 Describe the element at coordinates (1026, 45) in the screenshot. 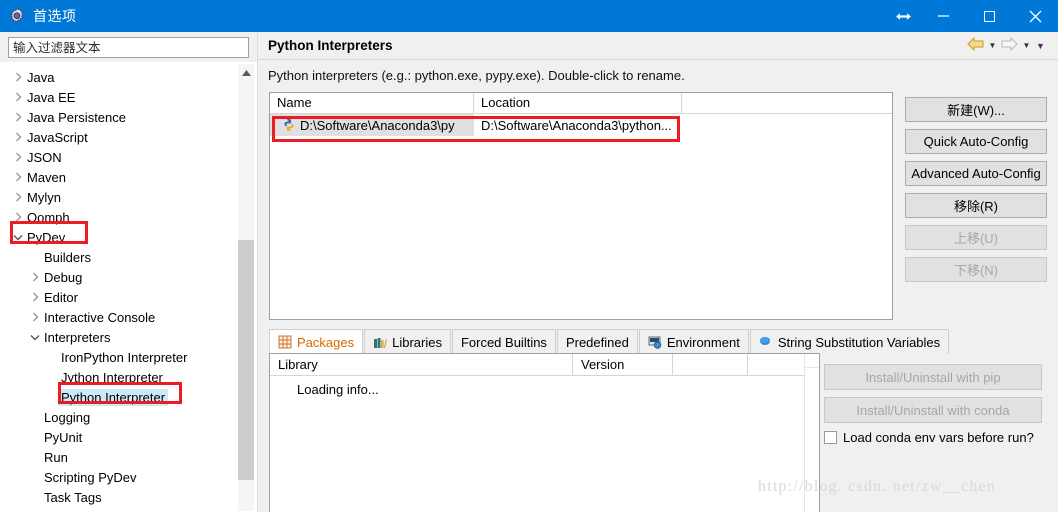

I see `forward-dropdown-caret-icon: ▼` at that location.